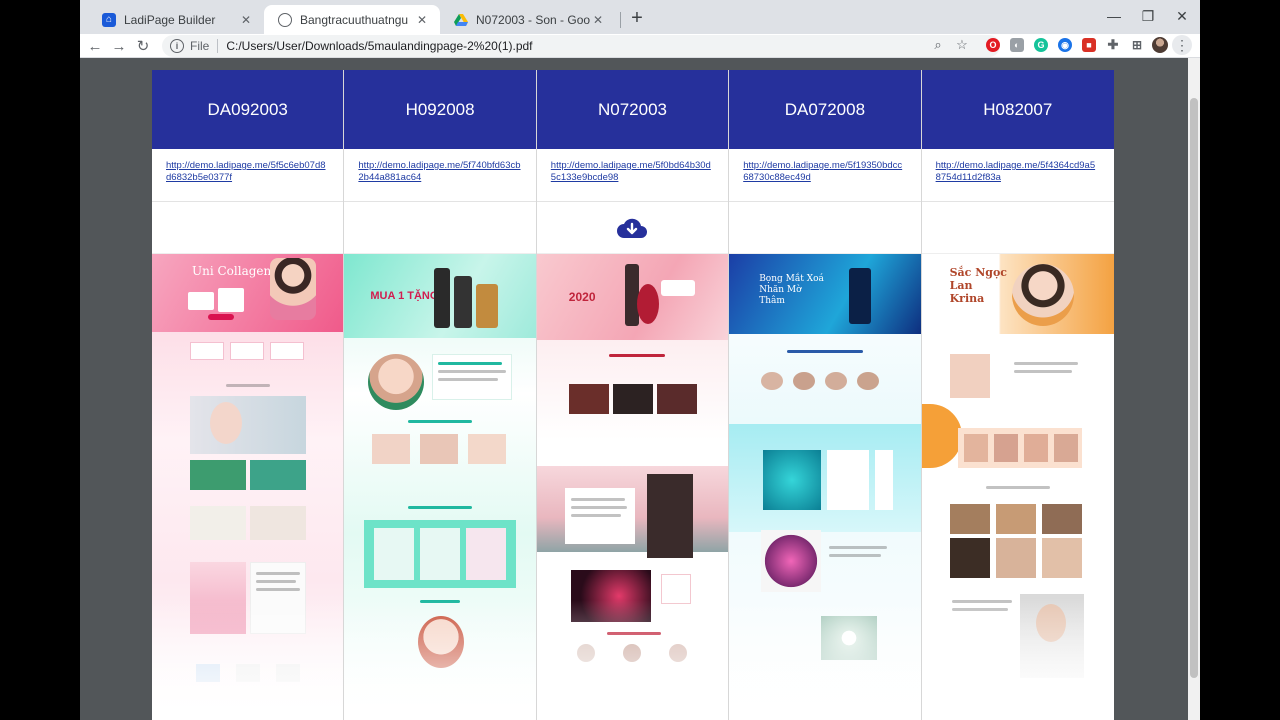 The width and height of the screenshot is (1280, 720). I want to click on template-preview: Uni Collagen A+, so click(248, 487).